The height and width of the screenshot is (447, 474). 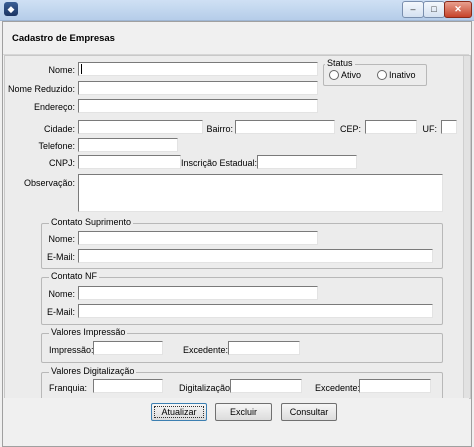 What do you see at coordinates (382, 75) in the screenshot?
I see `inativo-radio` at bounding box center [382, 75].